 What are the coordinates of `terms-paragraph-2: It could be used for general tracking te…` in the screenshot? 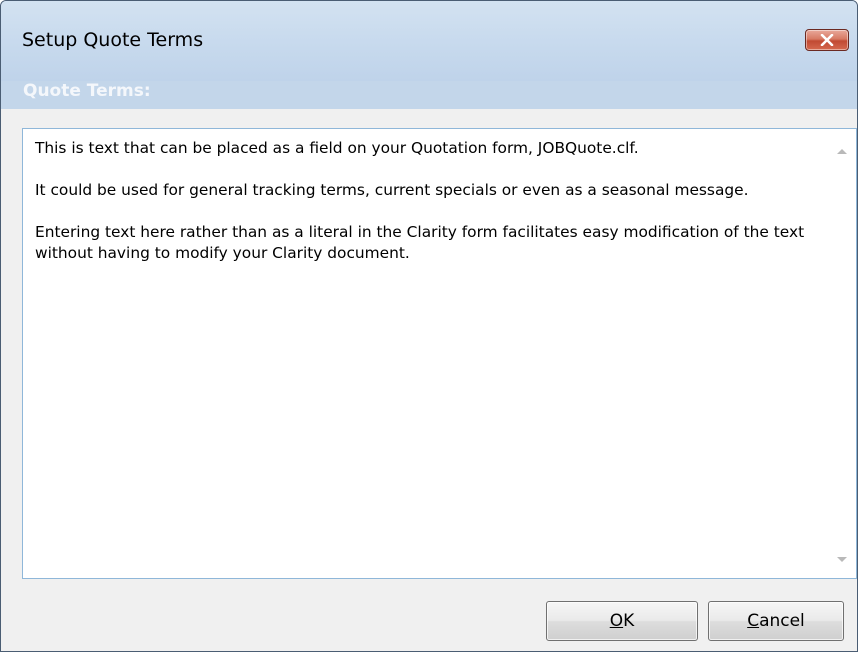 It's located at (392, 190).